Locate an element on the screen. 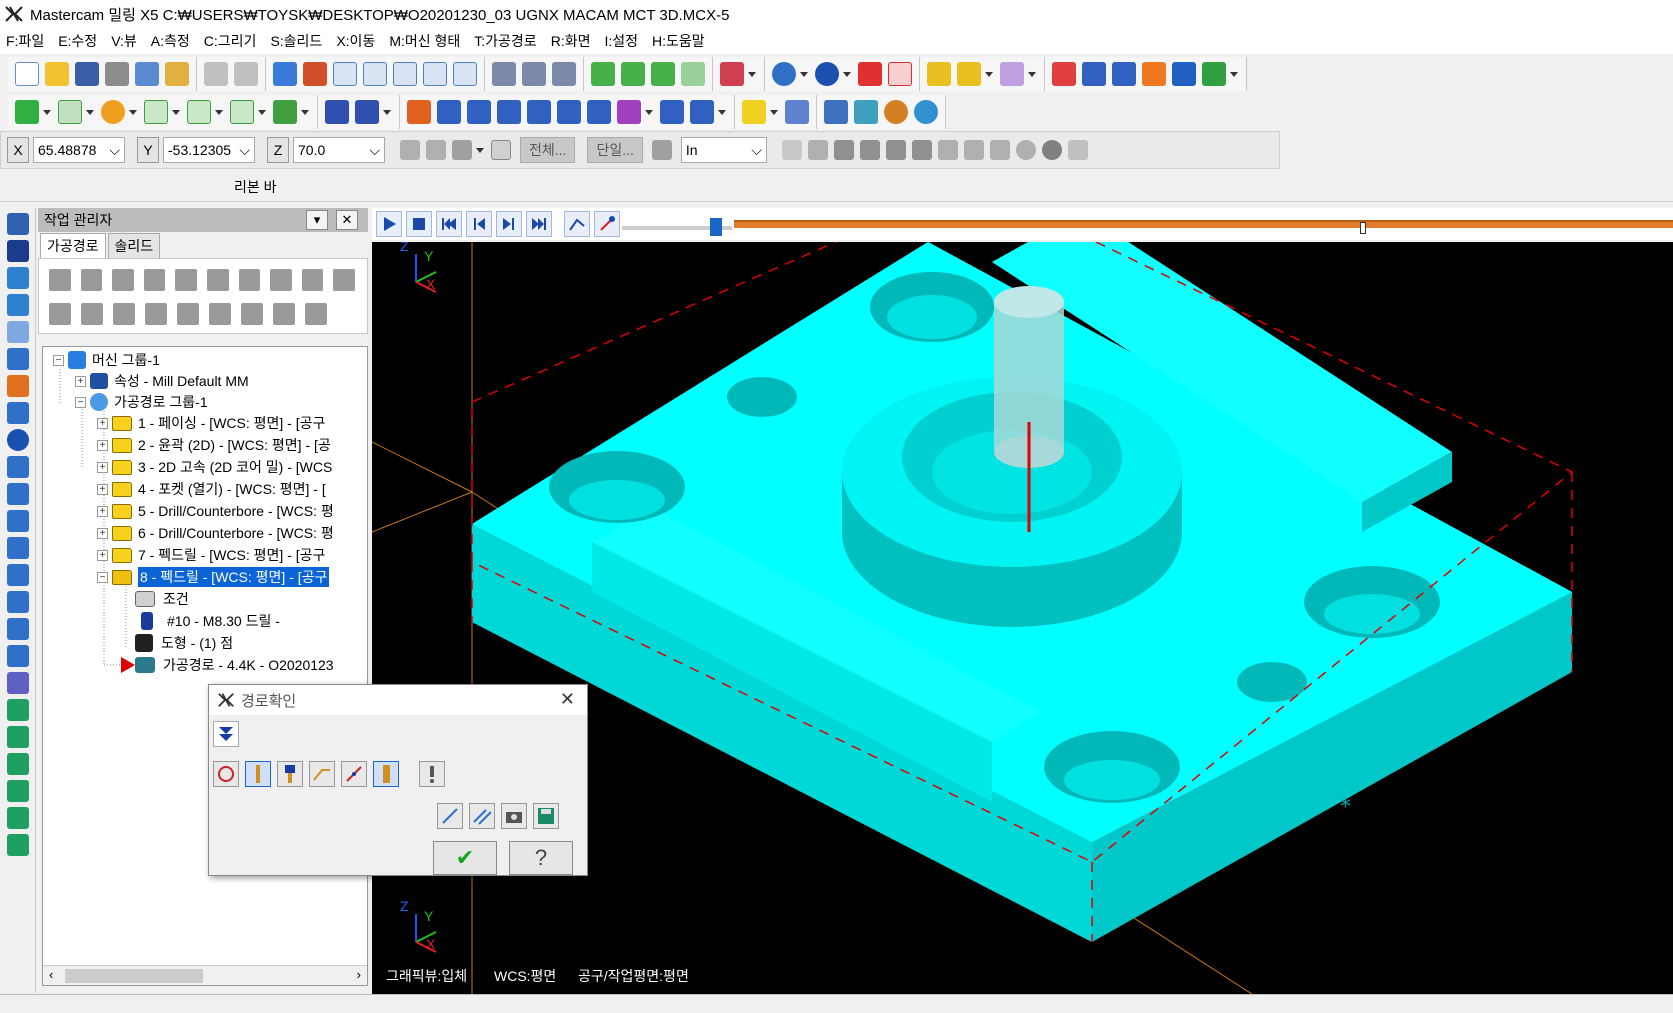 This screenshot has height=1013, width=1673. stock-icon is located at coordinates (17, 332).